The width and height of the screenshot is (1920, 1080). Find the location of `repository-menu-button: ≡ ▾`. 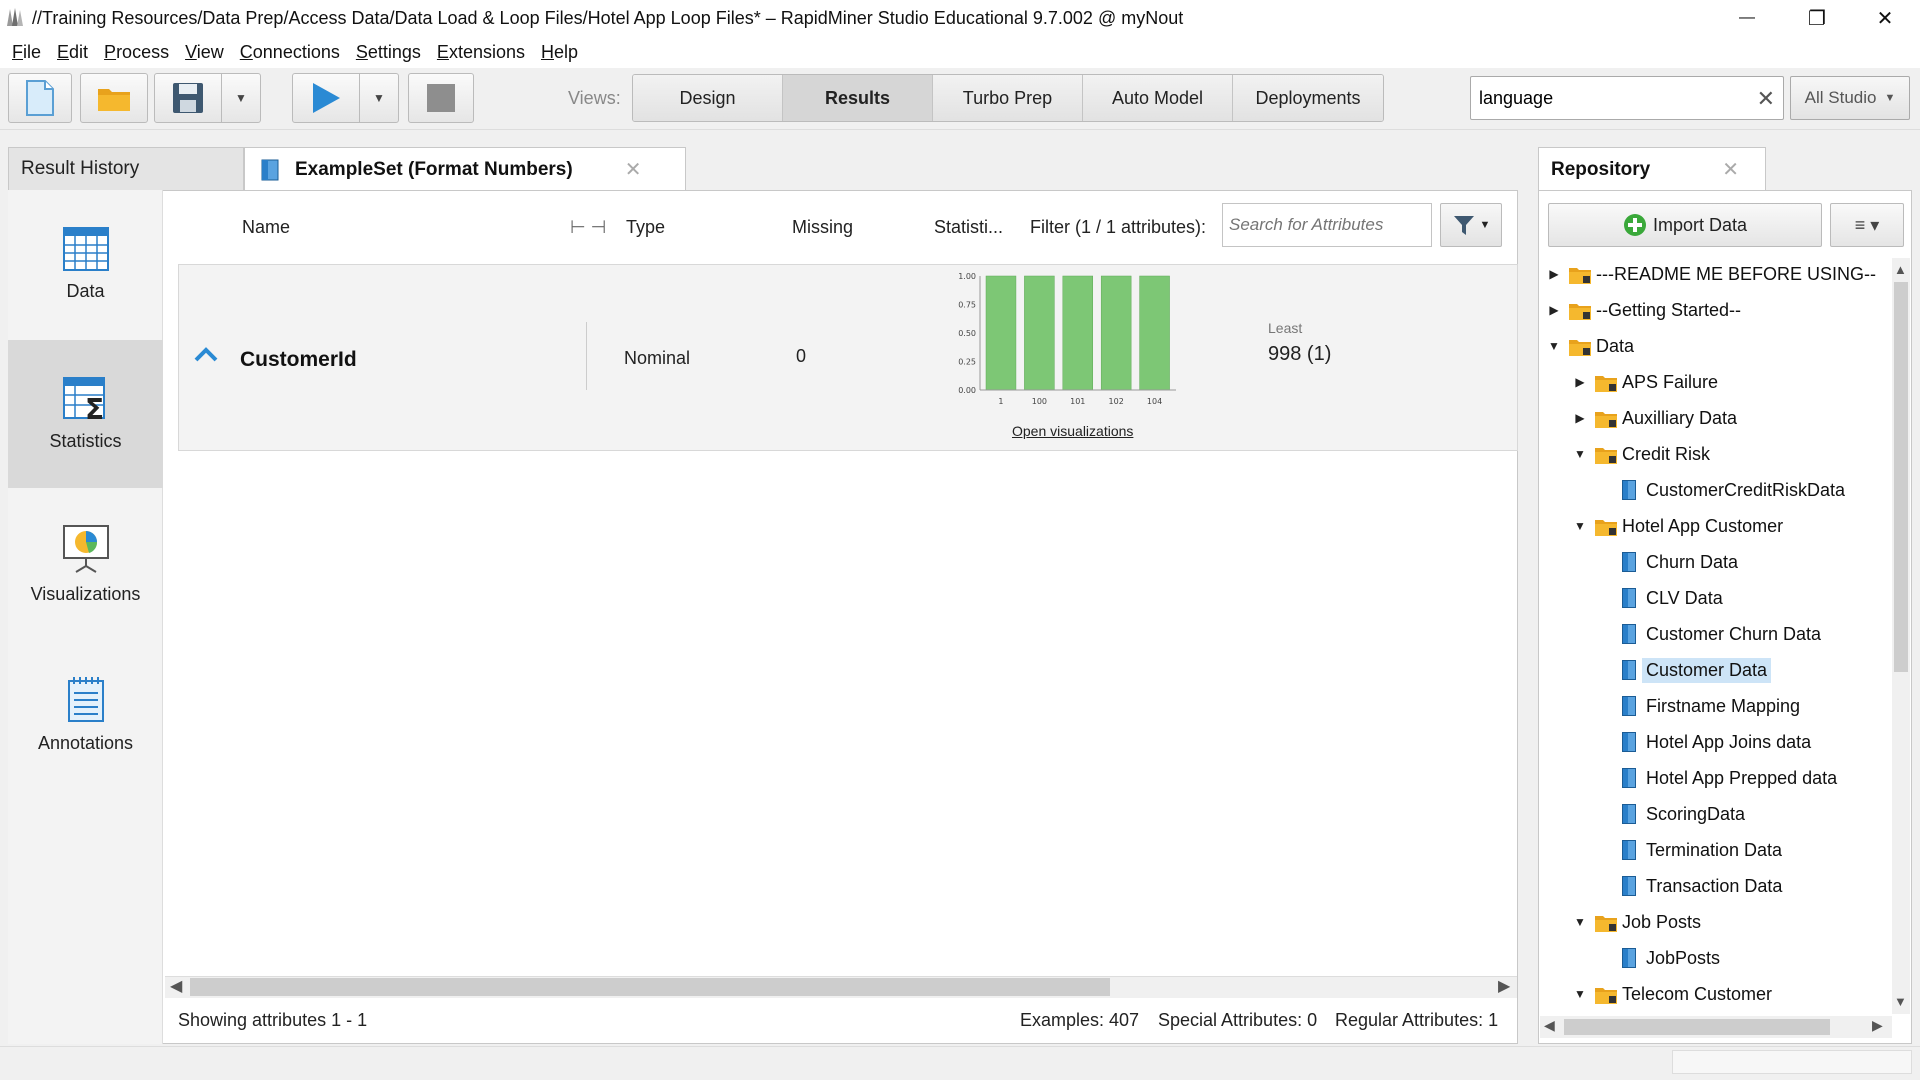

repository-menu-button: ≡ ▾ is located at coordinates (1867, 225).